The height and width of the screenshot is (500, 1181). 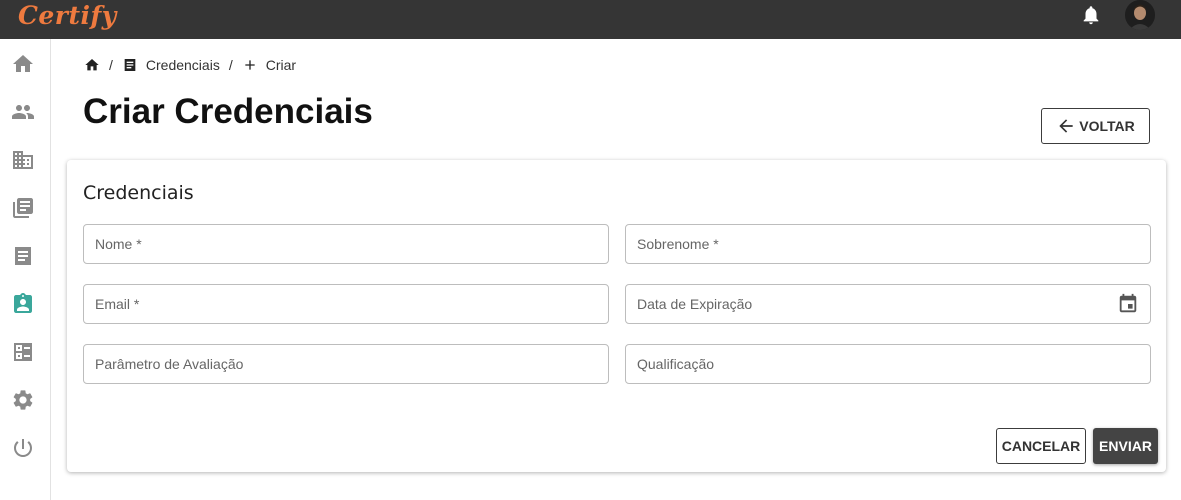 I want to click on parametro-avaliacao-field: Parâmetro de Avaliação, so click(x=346, y=364).